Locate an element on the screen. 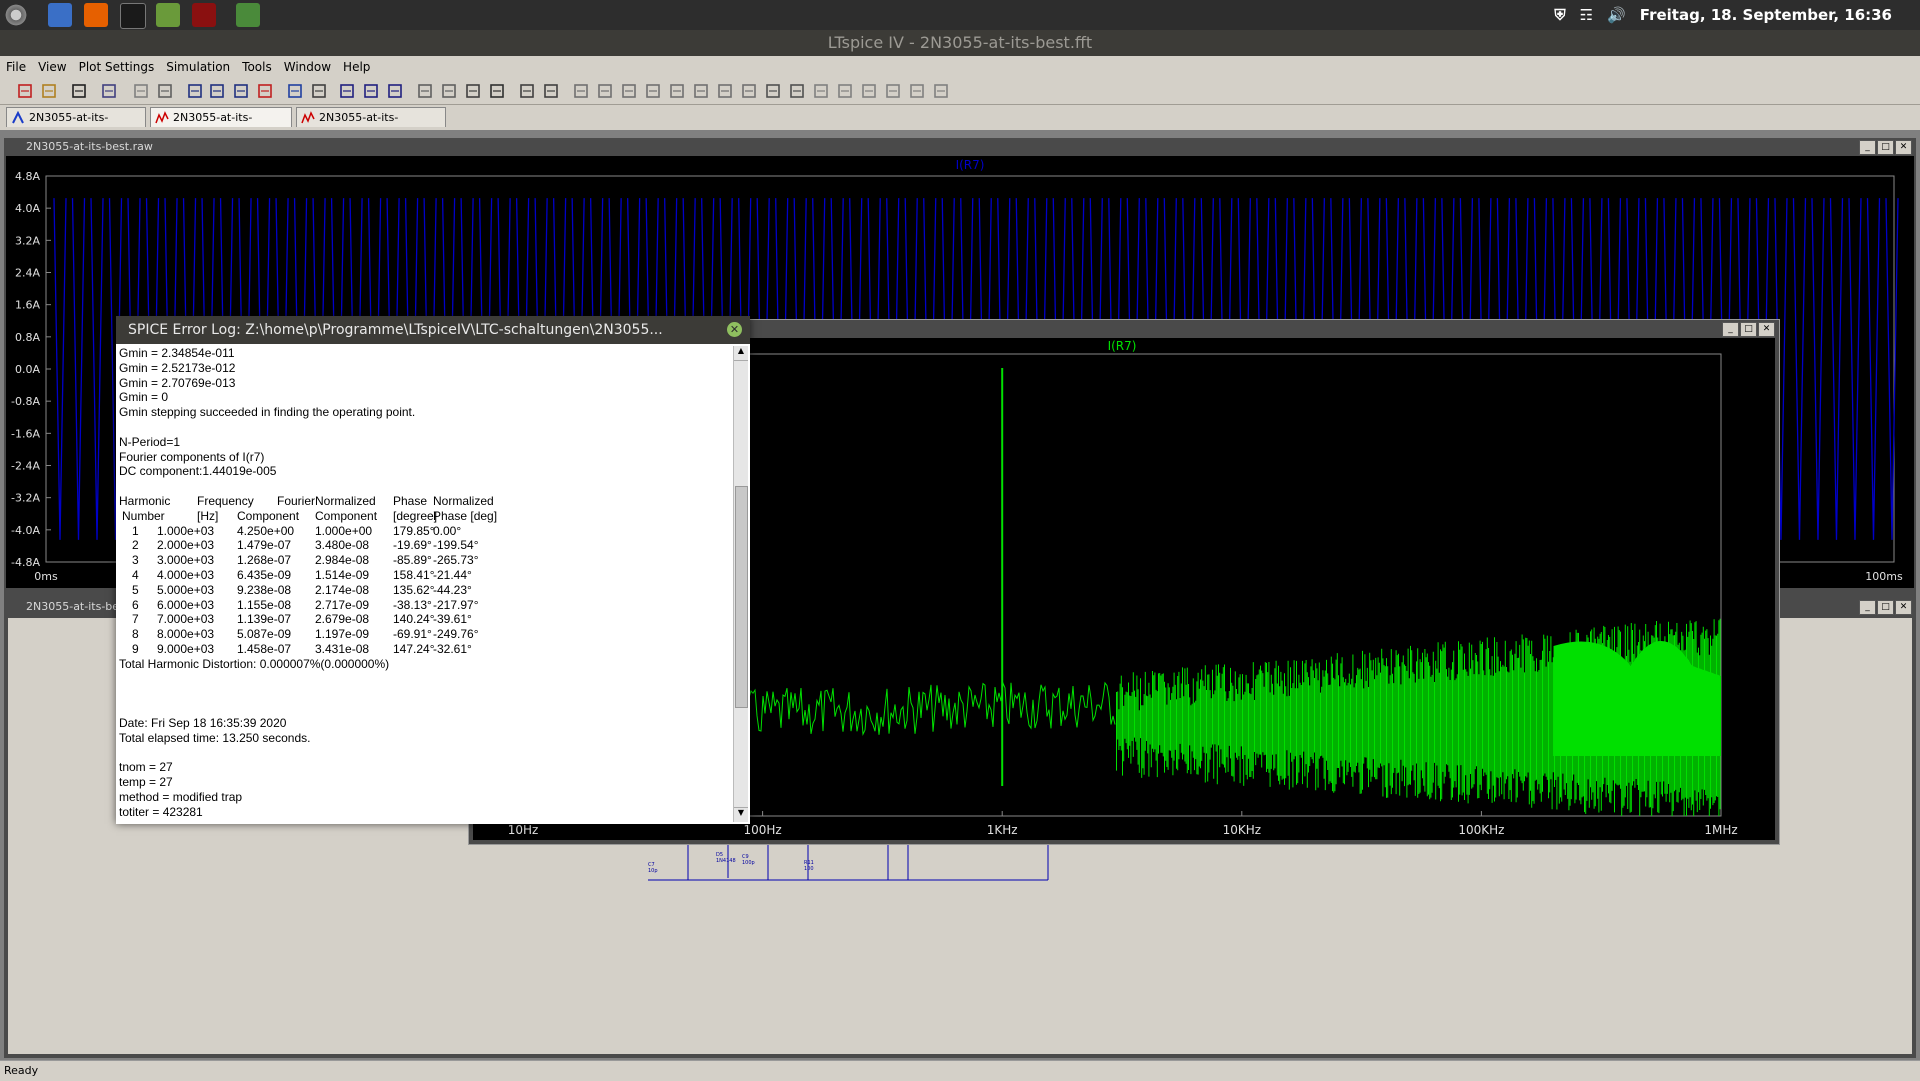 The image size is (1920, 1081). menu-window: Window is located at coordinates (307, 65).